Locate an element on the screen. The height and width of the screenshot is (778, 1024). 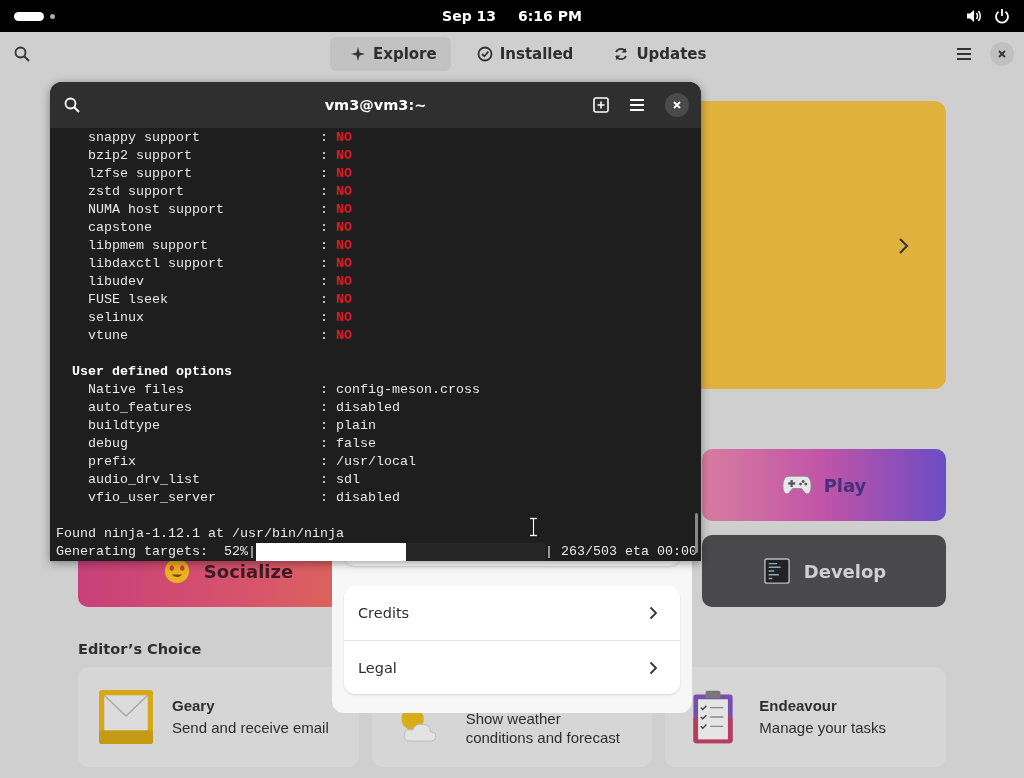
option-name: Native files is located at coordinates (136, 390).